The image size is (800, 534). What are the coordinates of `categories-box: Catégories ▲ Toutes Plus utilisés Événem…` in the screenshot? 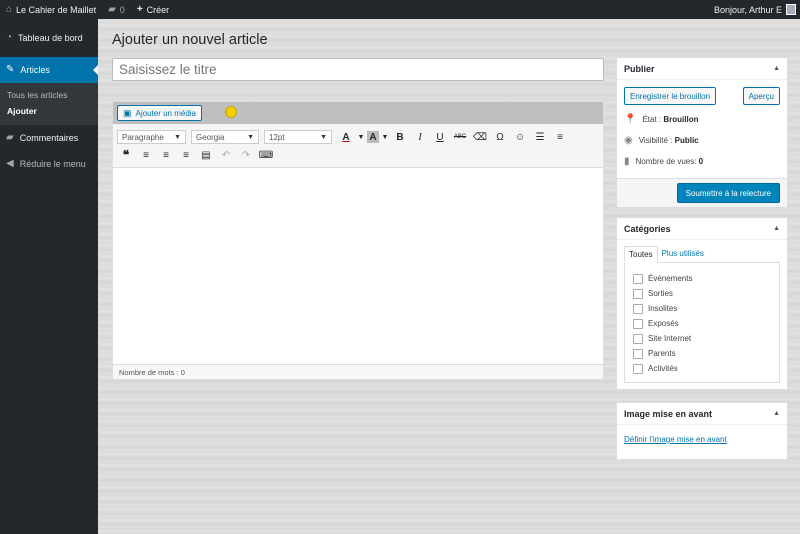 It's located at (702, 303).